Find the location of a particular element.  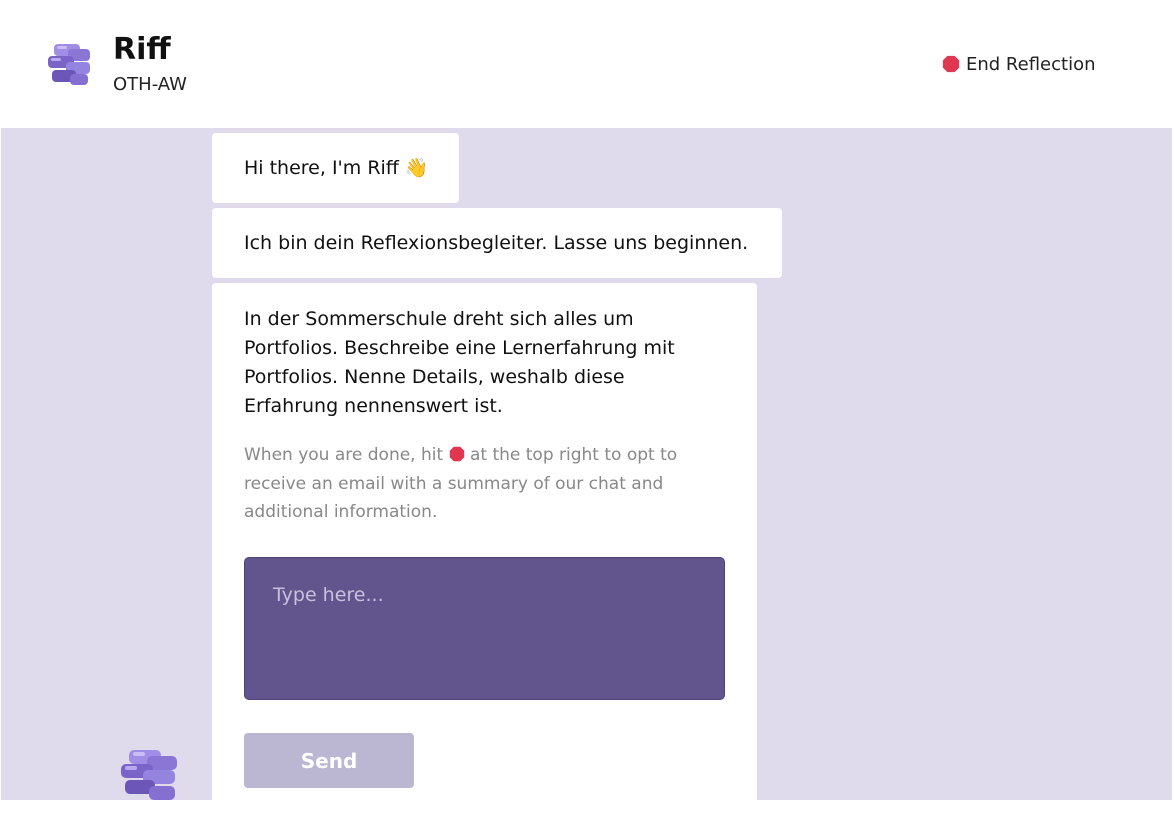

end-reflection-label: End Reflection is located at coordinates (1031, 64).